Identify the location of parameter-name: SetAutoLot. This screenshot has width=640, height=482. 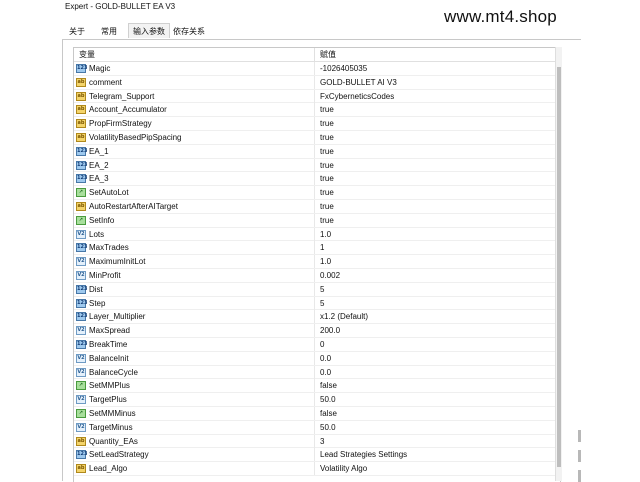
(109, 193).